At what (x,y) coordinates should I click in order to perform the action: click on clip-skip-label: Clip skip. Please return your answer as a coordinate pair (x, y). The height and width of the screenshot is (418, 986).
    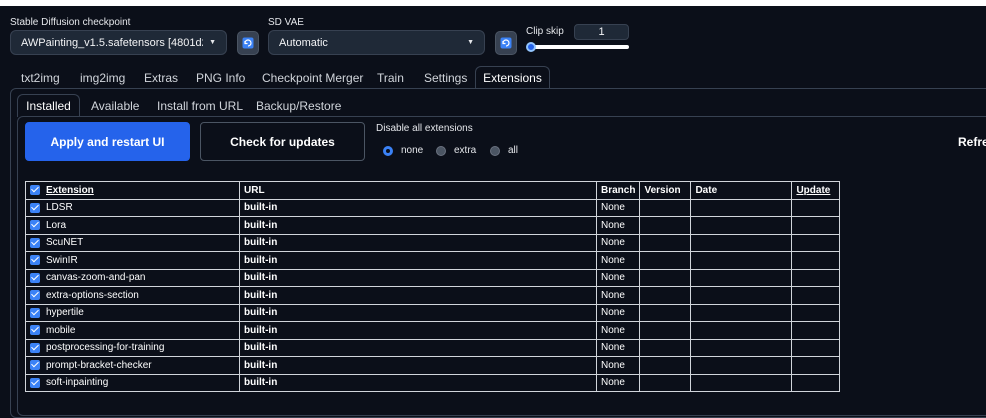
    Looking at the image, I should click on (545, 31).